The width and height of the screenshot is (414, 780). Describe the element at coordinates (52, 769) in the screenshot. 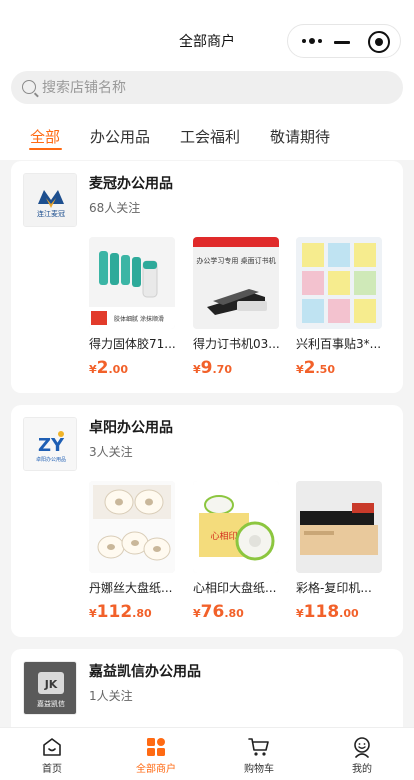

I see `tabbar-label: 首页` at that location.